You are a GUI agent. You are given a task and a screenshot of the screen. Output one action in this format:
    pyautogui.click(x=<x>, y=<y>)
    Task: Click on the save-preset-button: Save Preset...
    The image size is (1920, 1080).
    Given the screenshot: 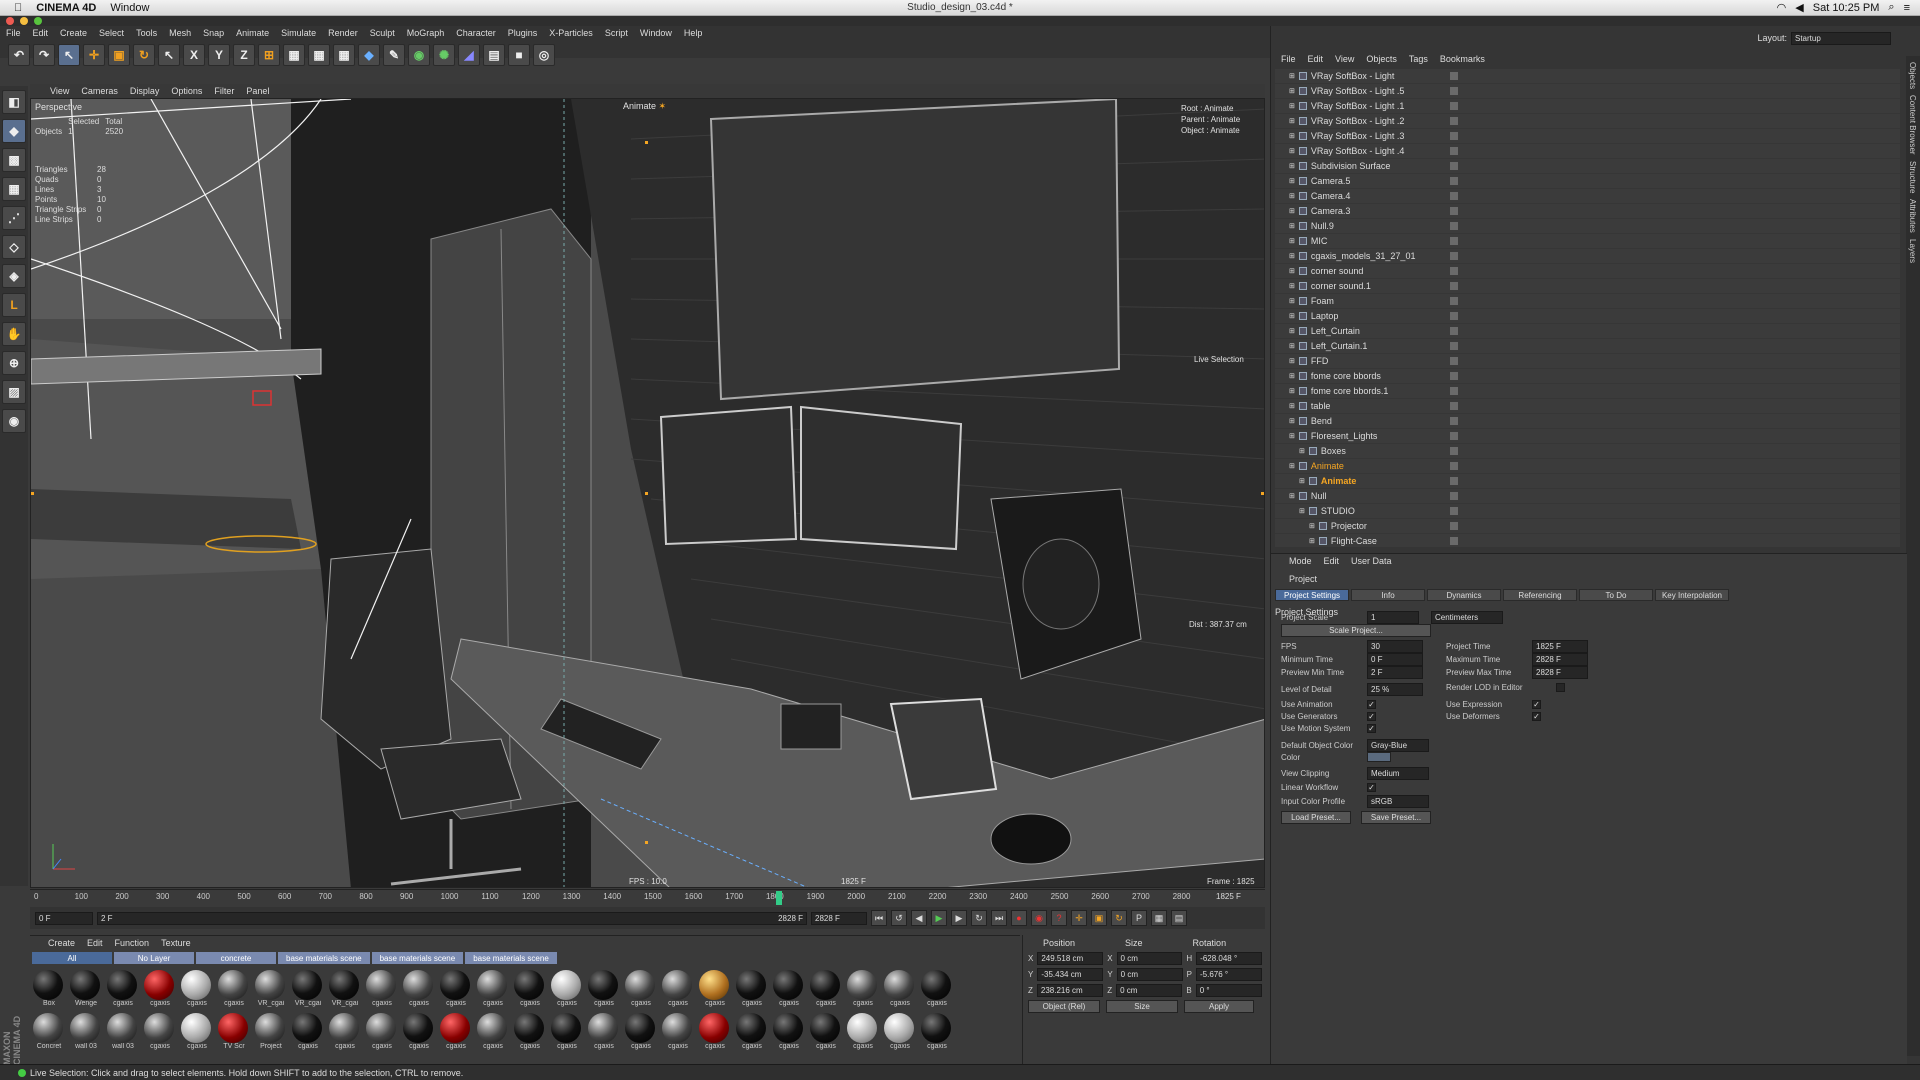 What is the action you would take?
    pyautogui.click(x=1396, y=817)
    